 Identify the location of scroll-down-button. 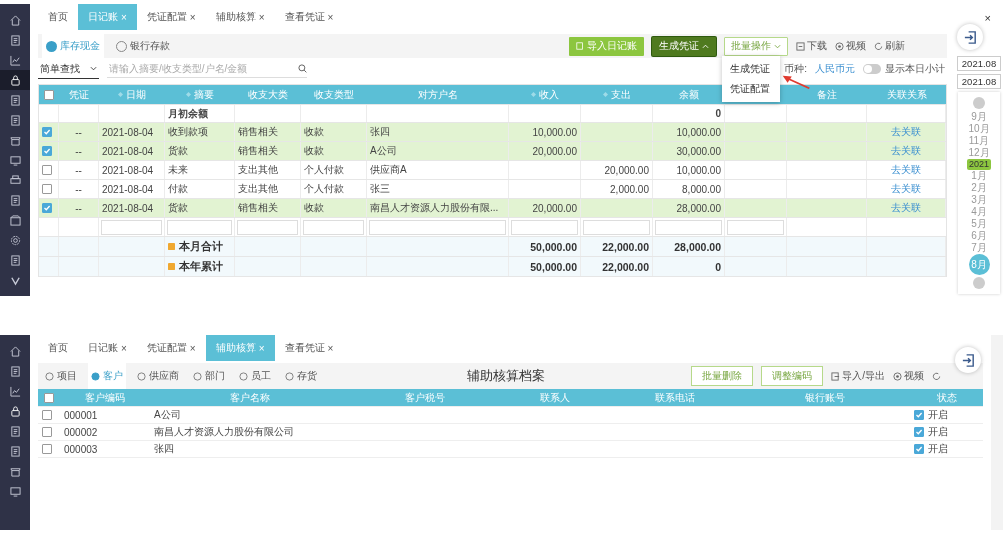
(979, 283).